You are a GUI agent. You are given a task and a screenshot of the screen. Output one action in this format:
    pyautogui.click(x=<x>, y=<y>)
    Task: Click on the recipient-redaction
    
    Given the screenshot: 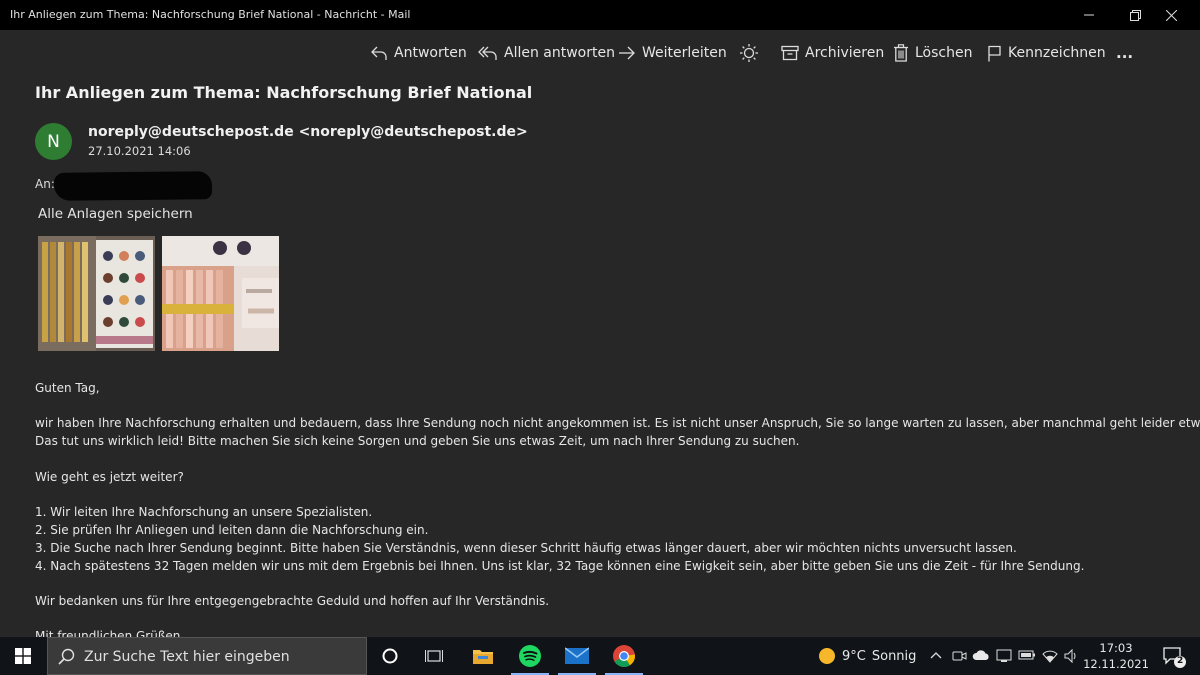 What is the action you would take?
    pyautogui.click(x=133, y=186)
    